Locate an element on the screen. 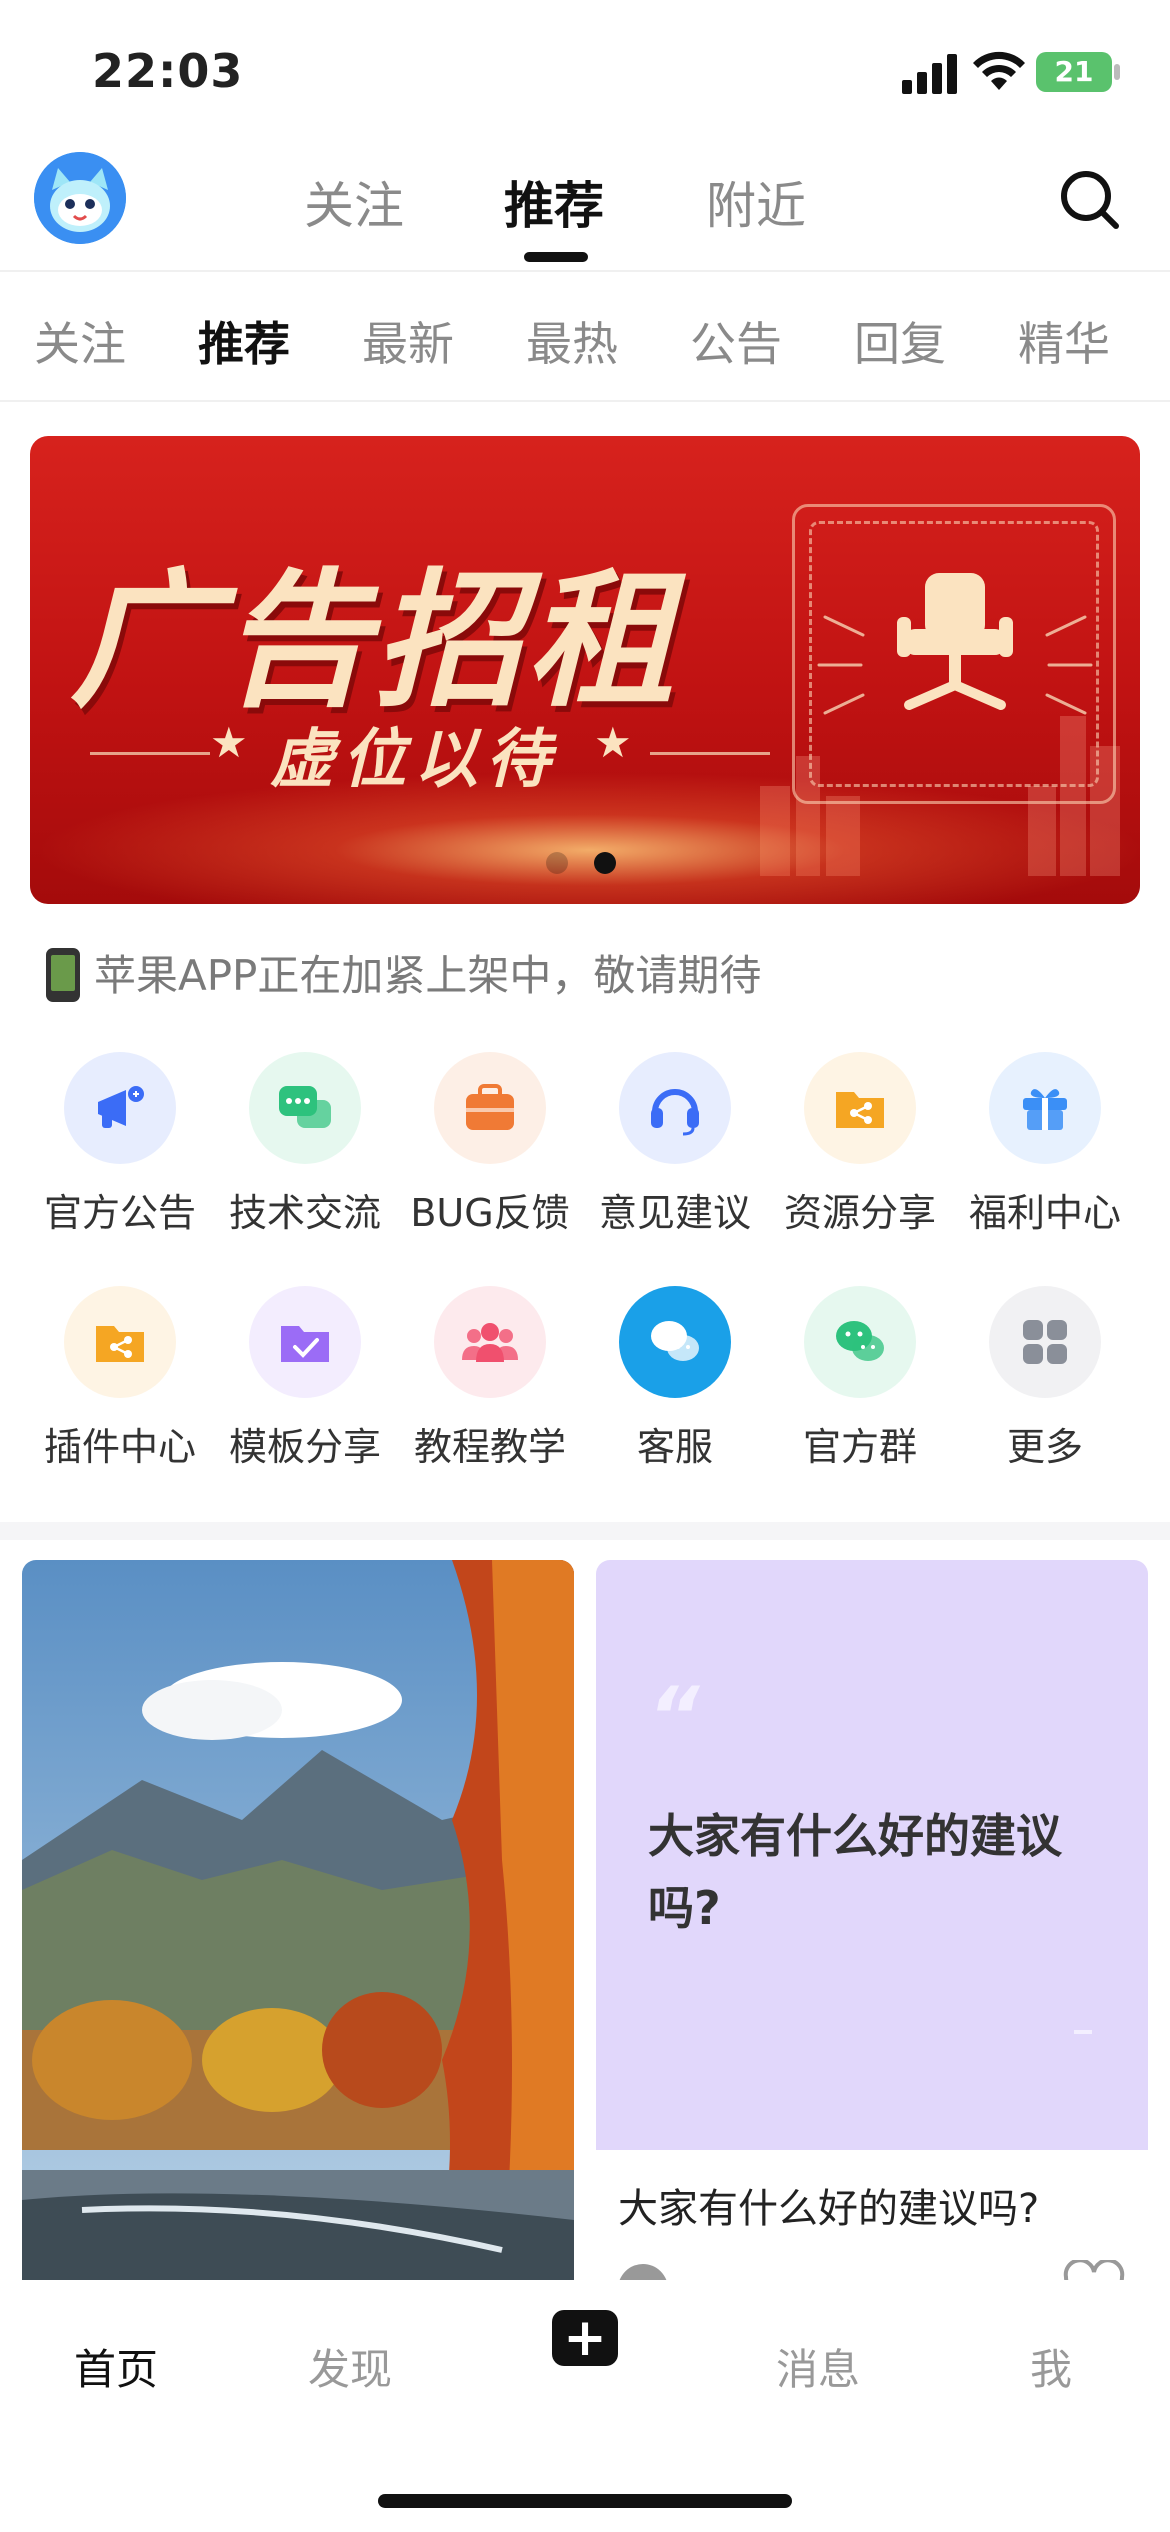 The image size is (1170, 2532). shortcut-item: 福利中心 is located at coordinates (1045, 1152).